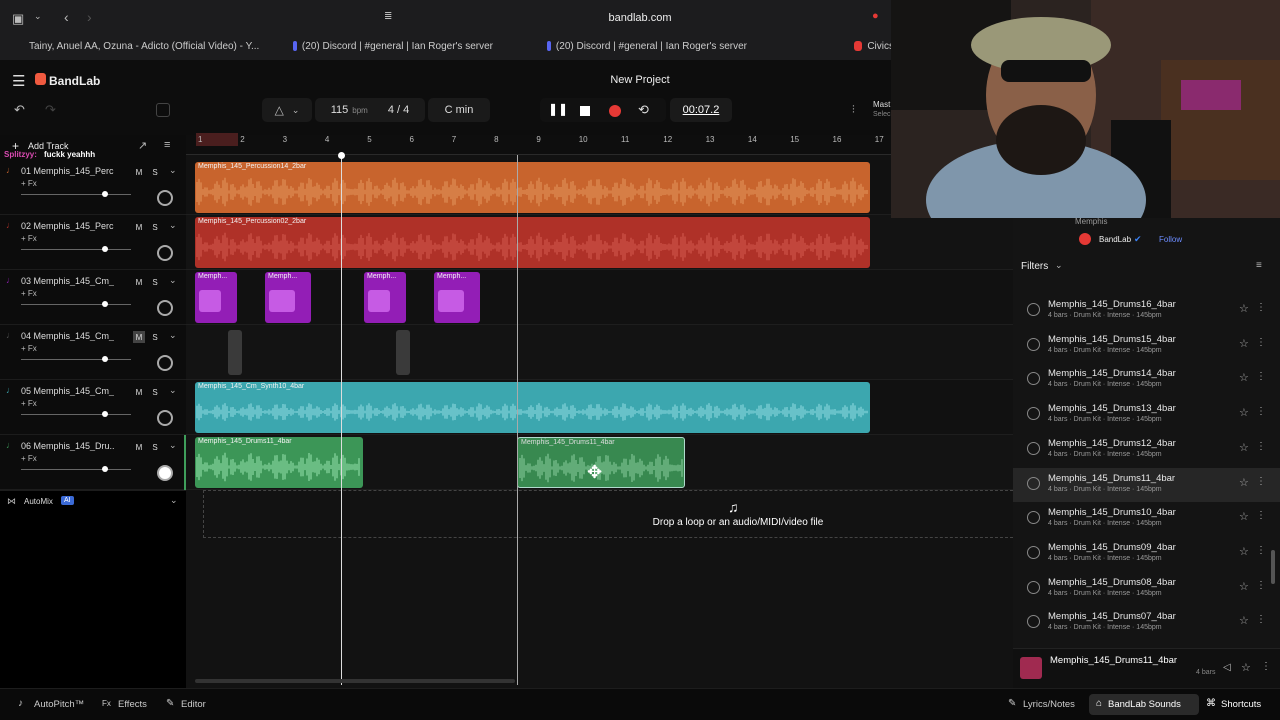  I want to click on playhead-handle, so click(341, 155).